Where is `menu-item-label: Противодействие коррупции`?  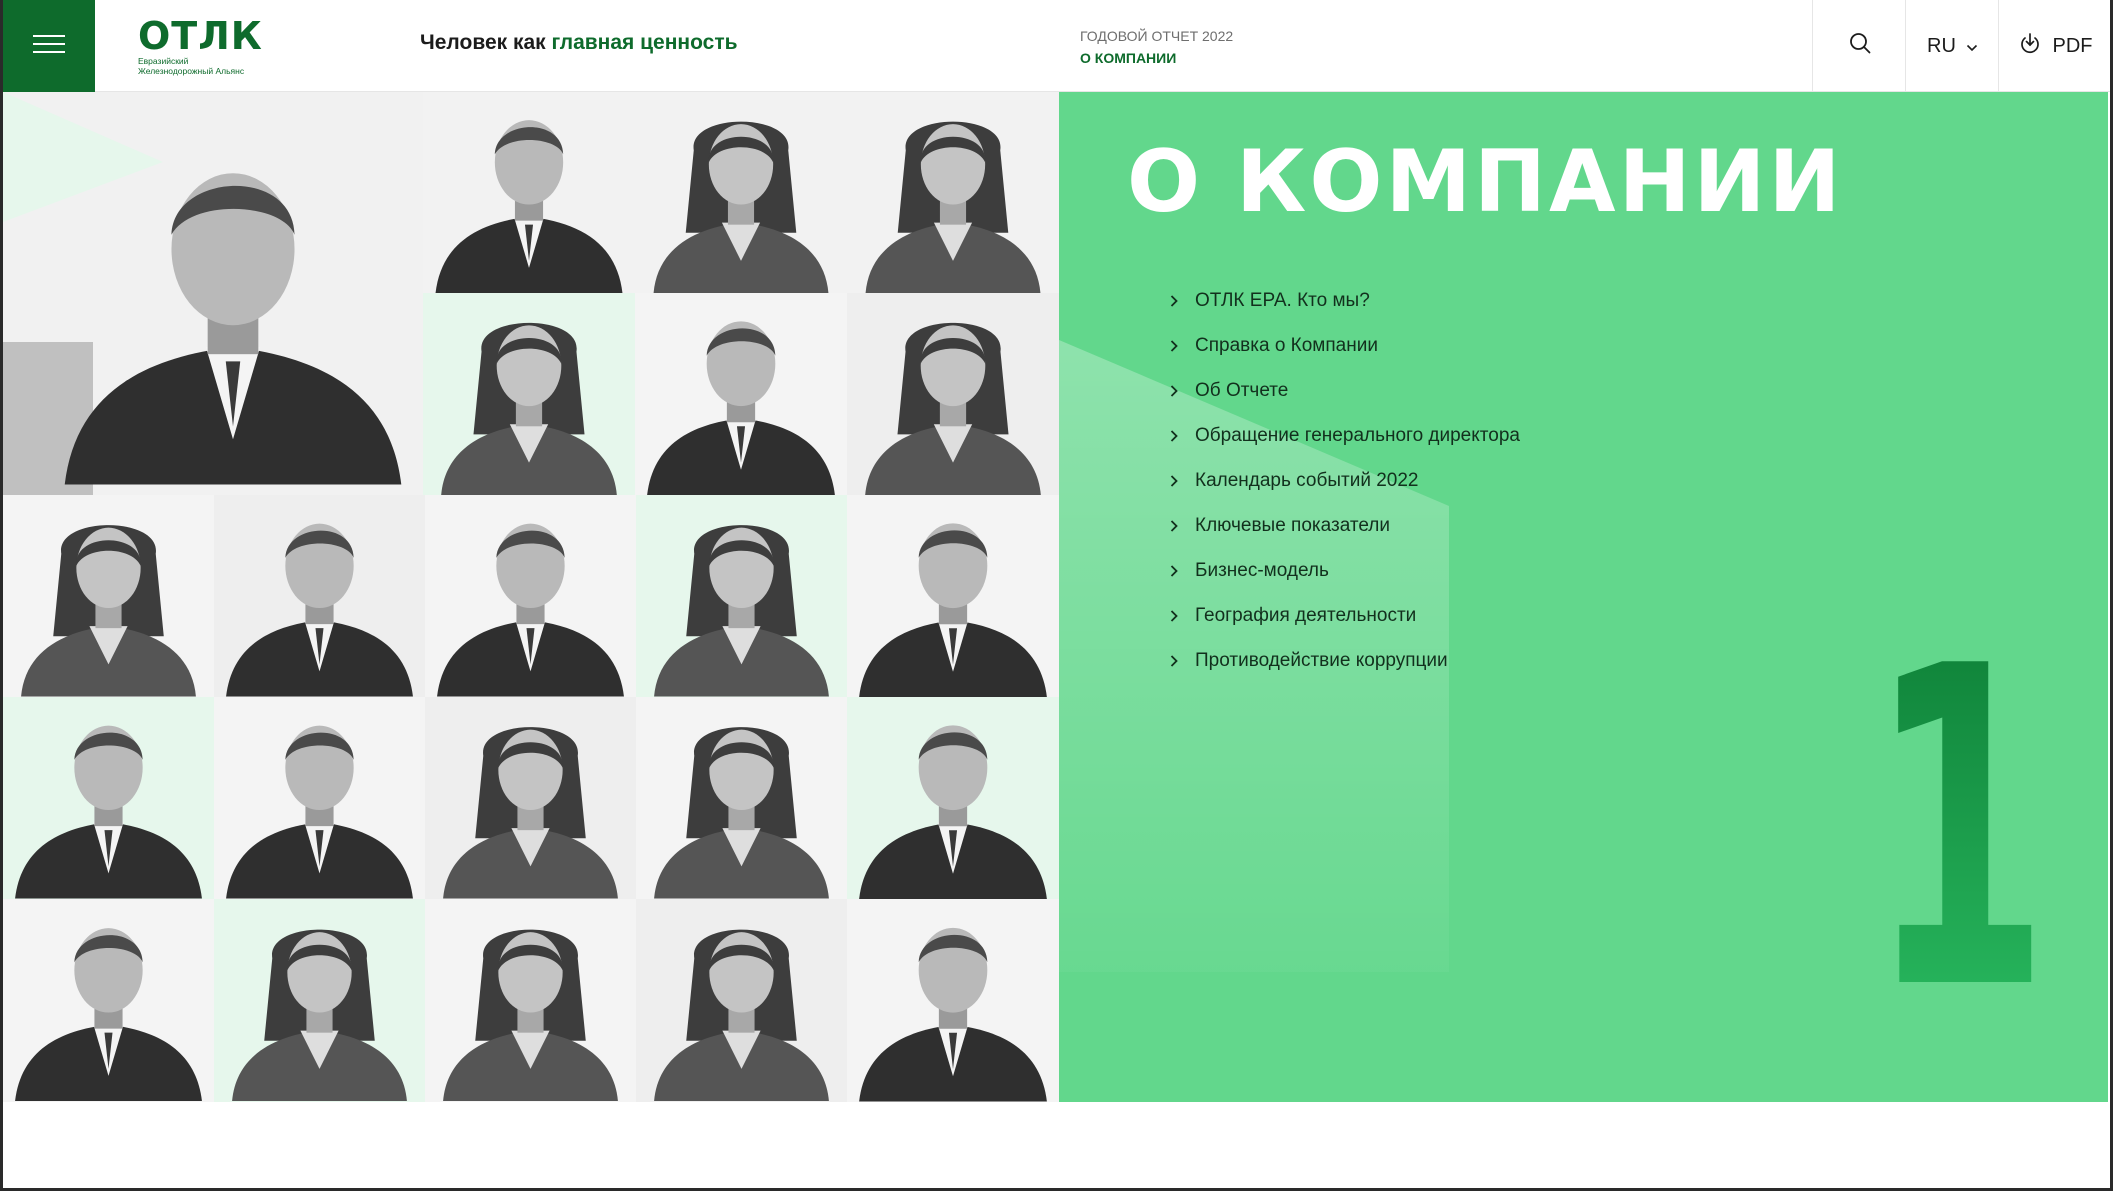 menu-item-label: Противодействие коррупции is located at coordinates (1321, 660).